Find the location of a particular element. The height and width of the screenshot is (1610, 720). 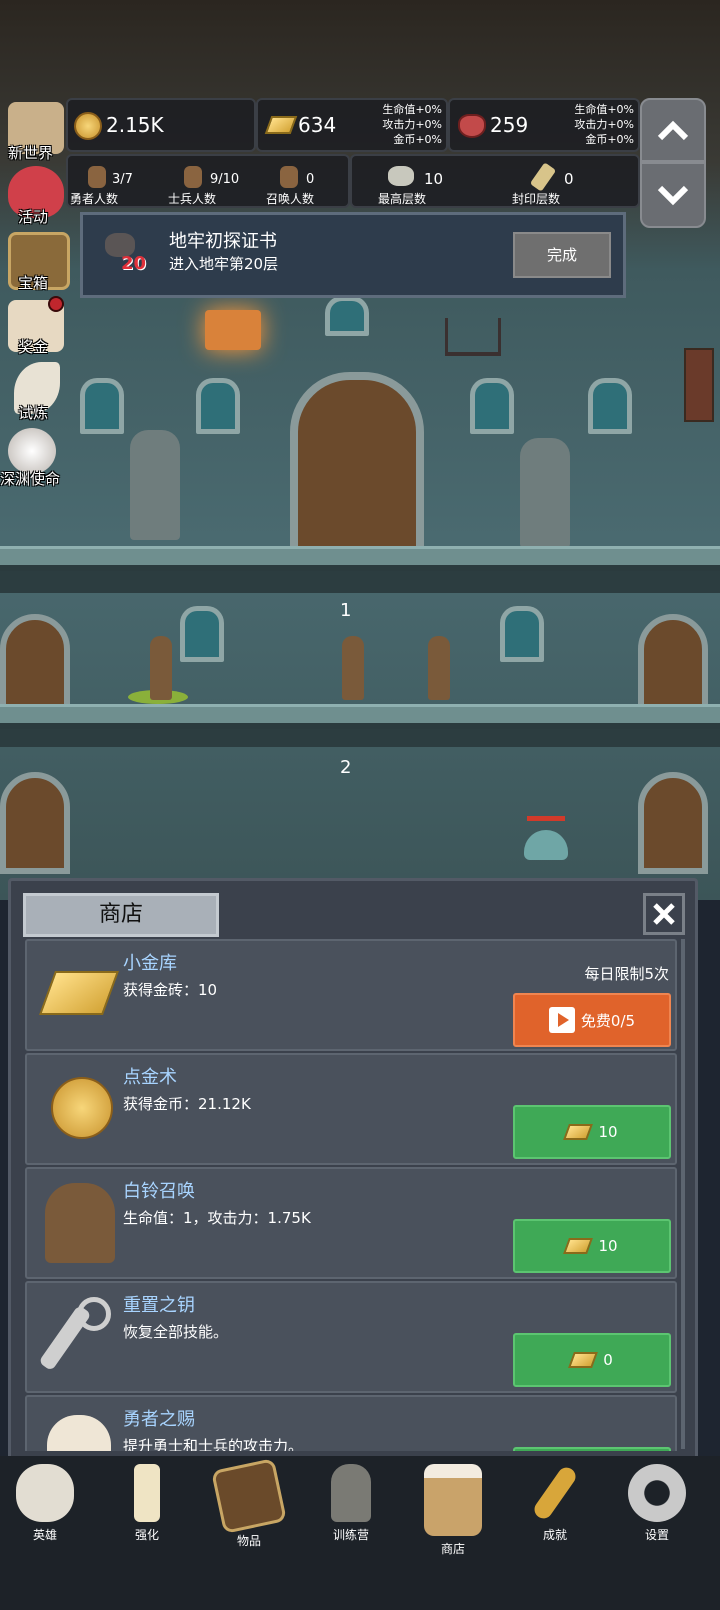

notification-dot is located at coordinates (56, 304).